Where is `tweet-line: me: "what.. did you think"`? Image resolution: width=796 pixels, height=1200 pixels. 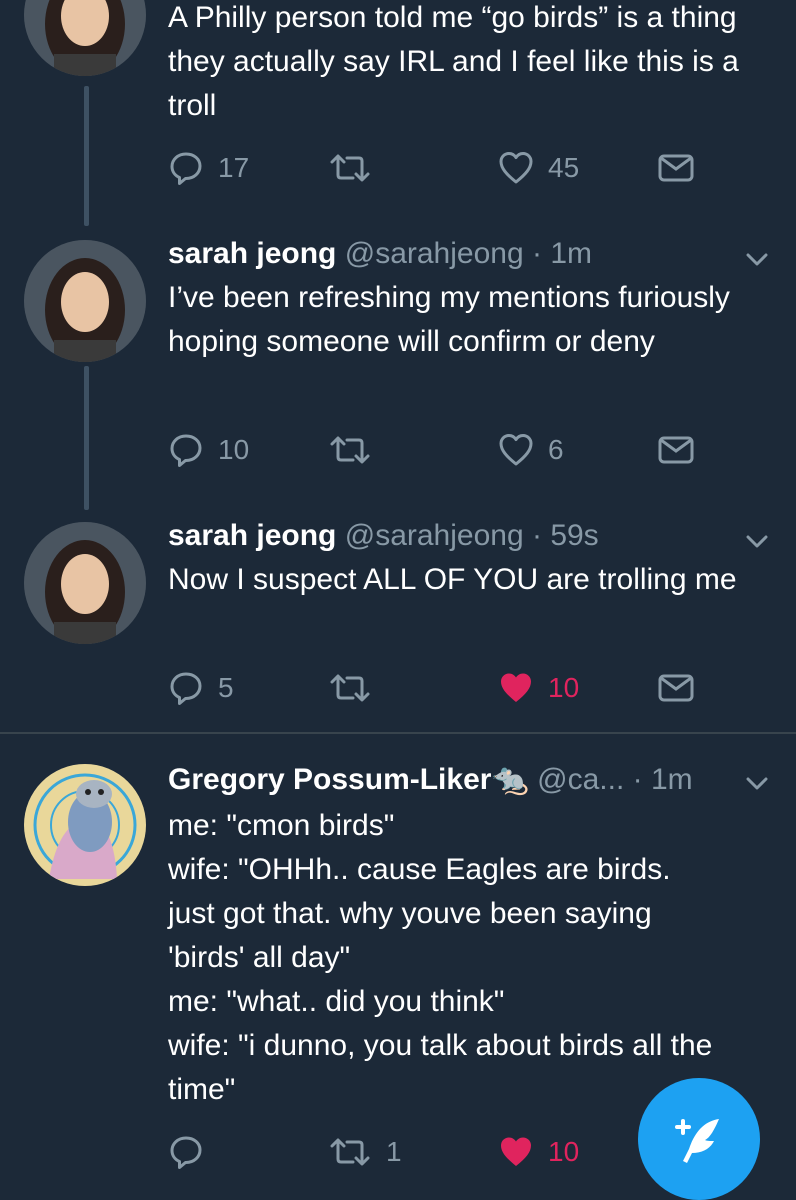
tweet-line: me: "what.. did you think" is located at coordinates (336, 1001).